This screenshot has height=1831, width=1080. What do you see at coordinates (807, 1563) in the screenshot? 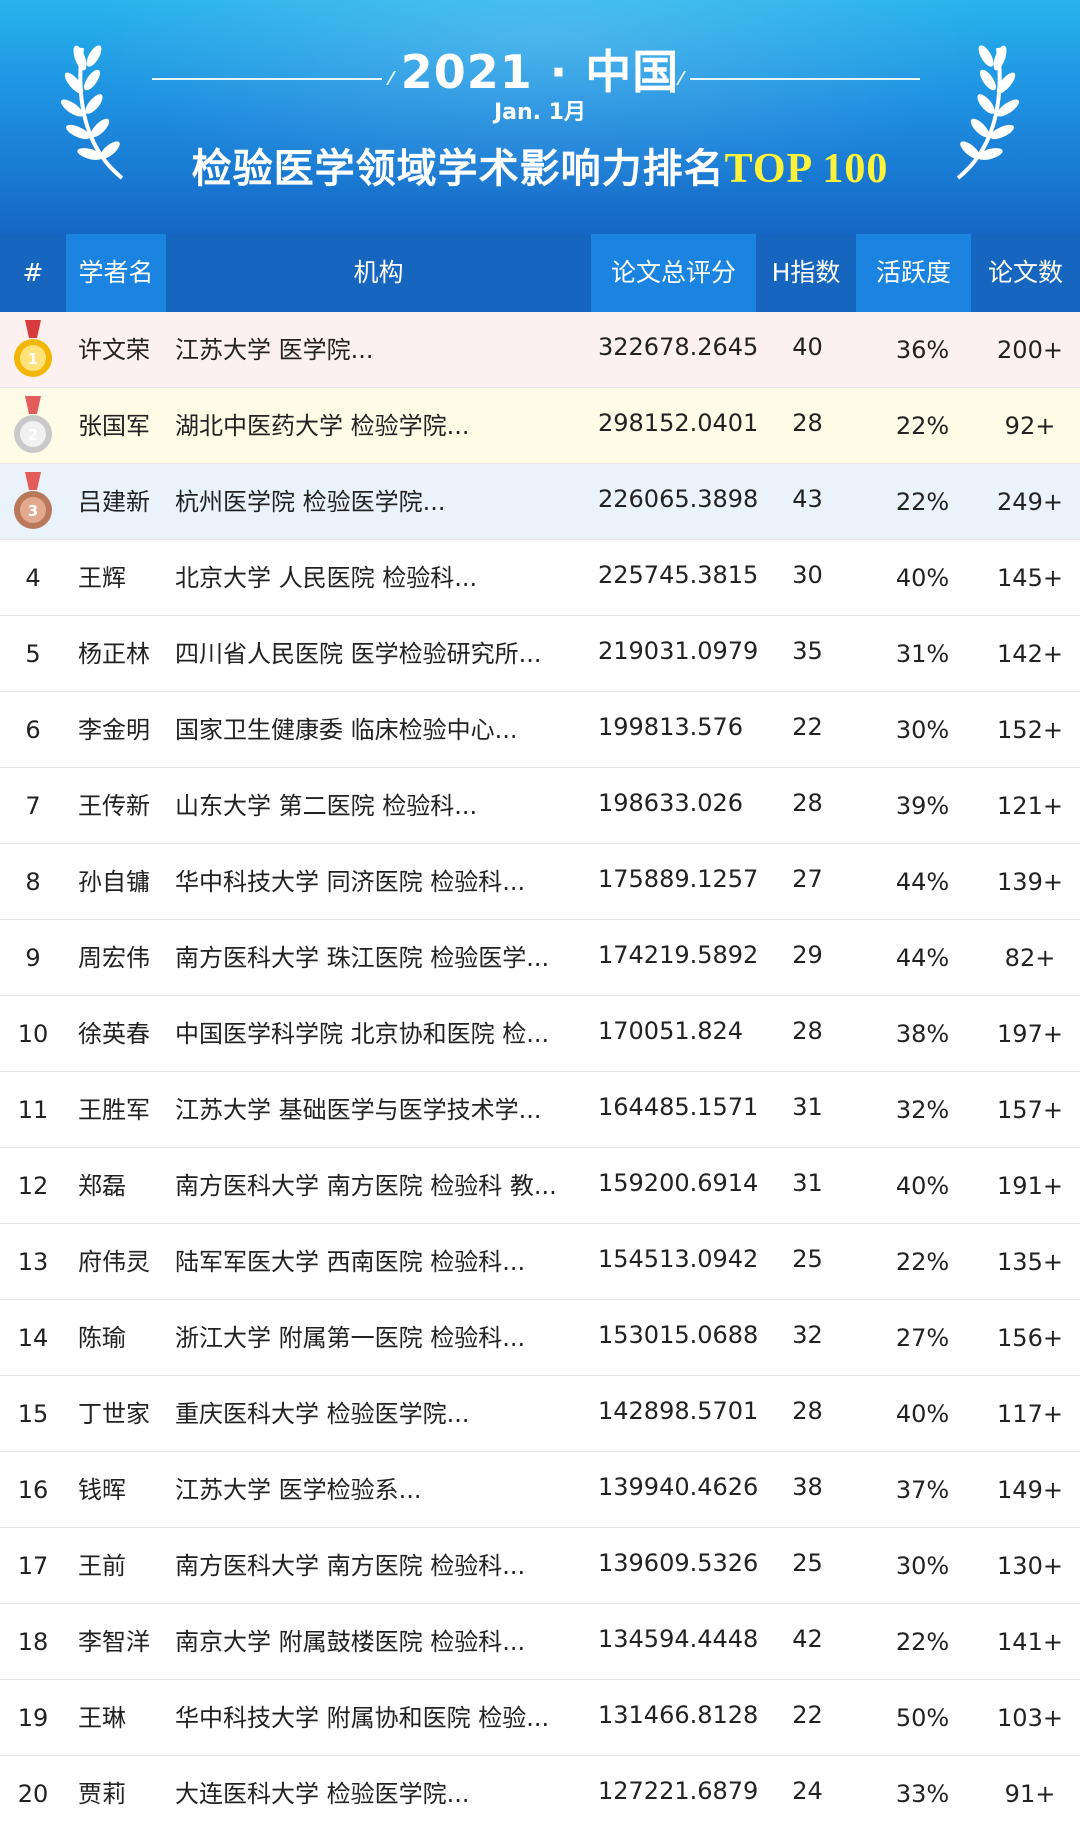
I see `h-index-cell: 25` at bounding box center [807, 1563].